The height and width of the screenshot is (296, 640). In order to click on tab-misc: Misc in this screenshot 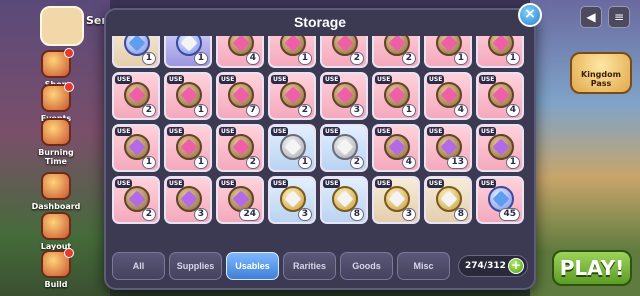, I will do `click(423, 266)`.